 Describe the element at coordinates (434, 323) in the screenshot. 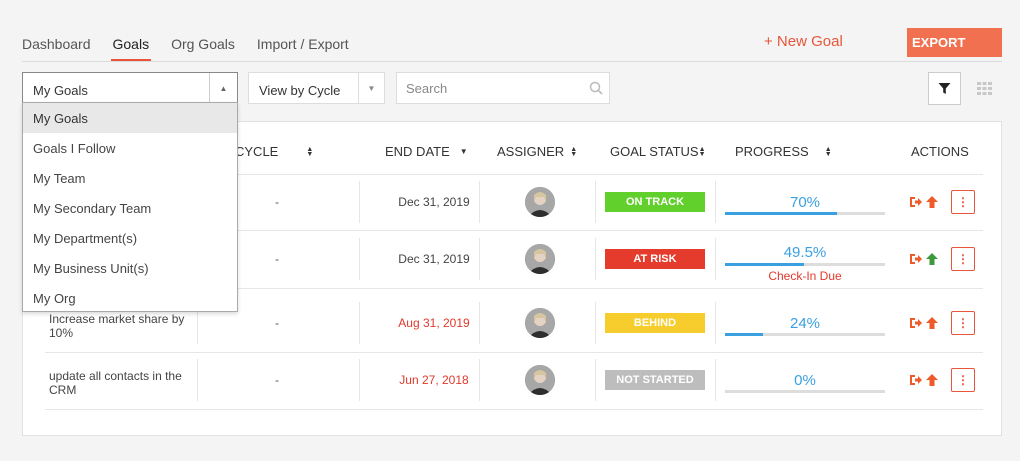

I see `goal-end-date: Aug 31, 2019` at that location.